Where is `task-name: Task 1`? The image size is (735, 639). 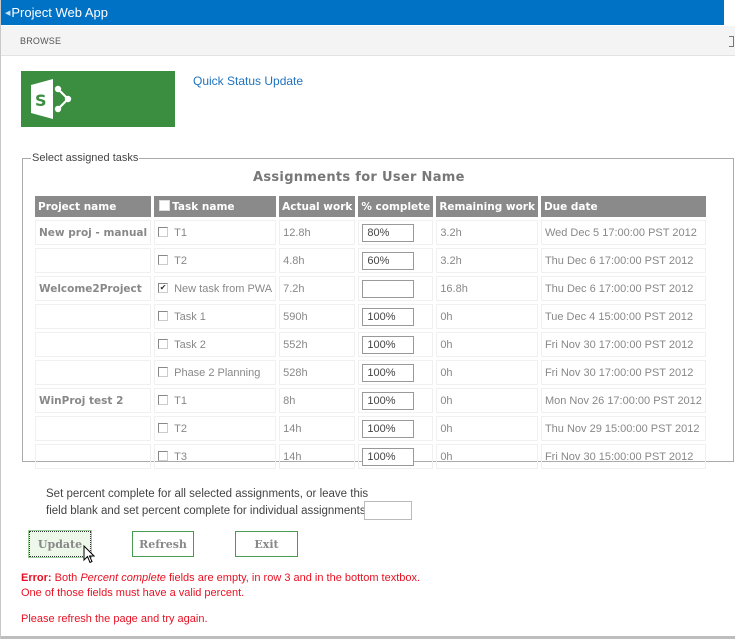
task-name: Task 1 is located at coordinates (190, 316).